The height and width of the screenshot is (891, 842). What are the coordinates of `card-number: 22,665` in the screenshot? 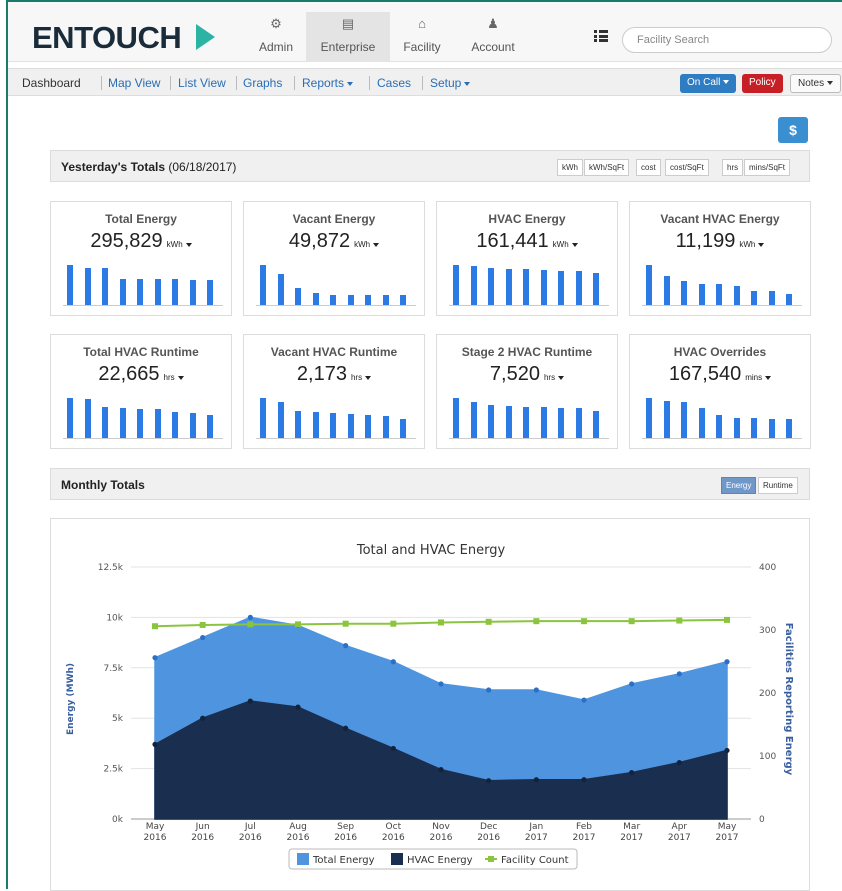 It's located at (129, 374).